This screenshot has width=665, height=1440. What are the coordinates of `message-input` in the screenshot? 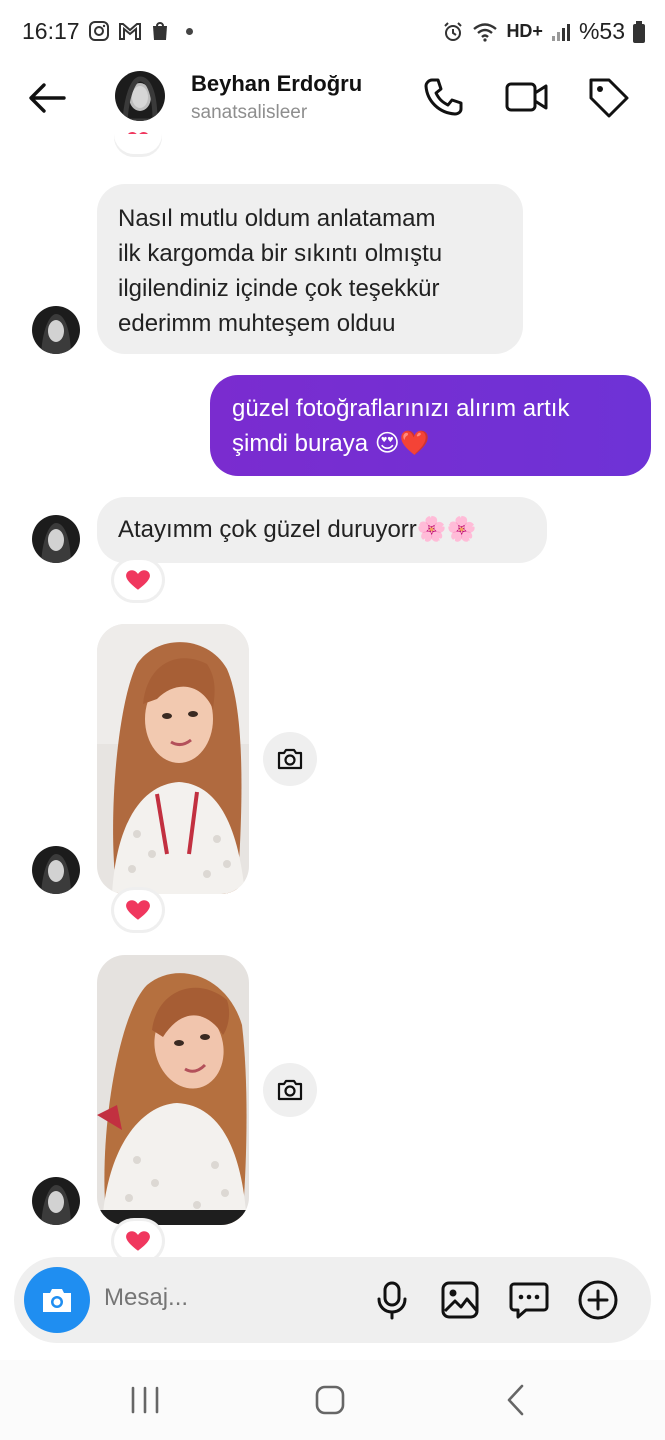 It's located at (224, 1298).